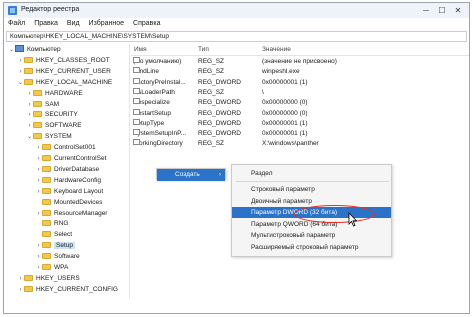  I want to click on tree-node: ⌄ SYSTEM, so click(49, 137).